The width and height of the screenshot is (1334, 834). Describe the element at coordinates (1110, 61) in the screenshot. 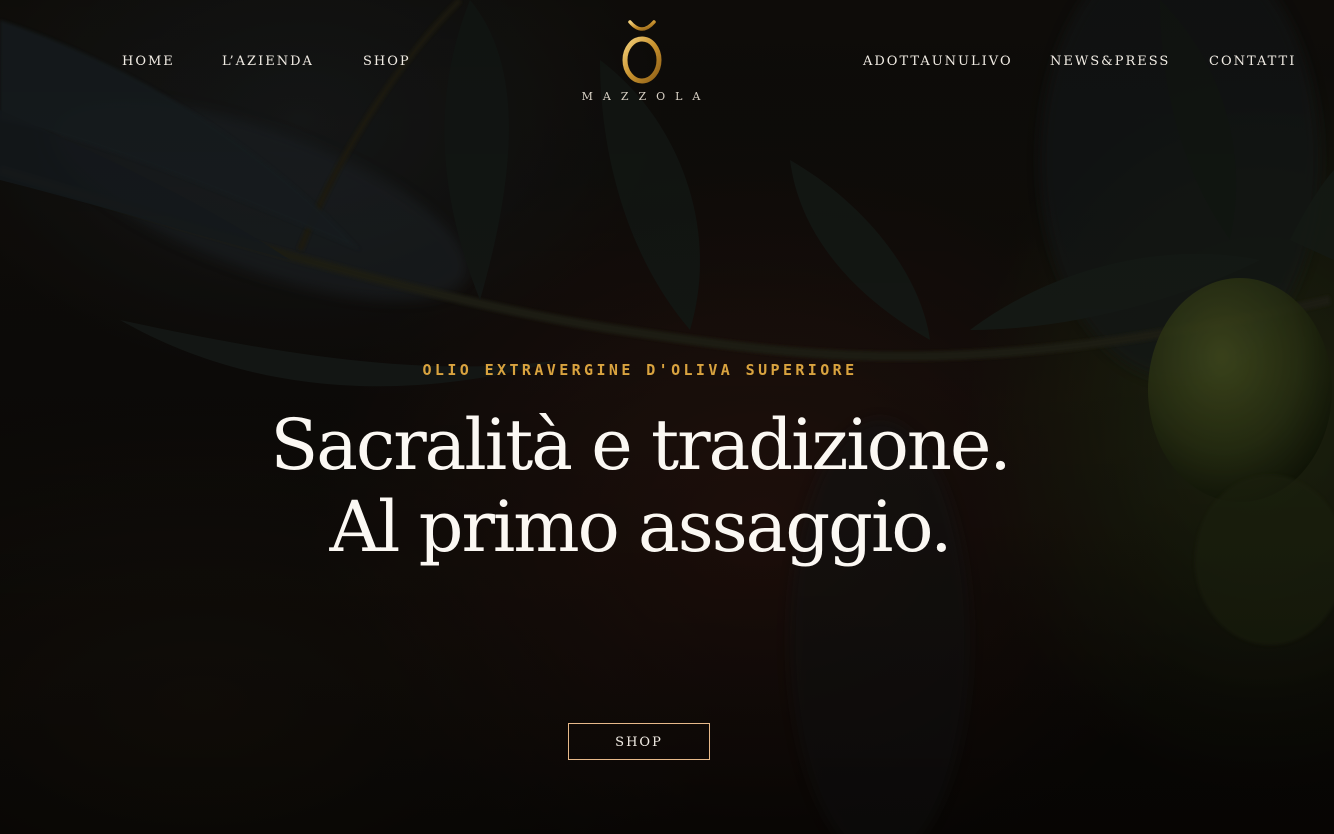

I see `nav-news-press-link: NEWS&PRESS` at that location.